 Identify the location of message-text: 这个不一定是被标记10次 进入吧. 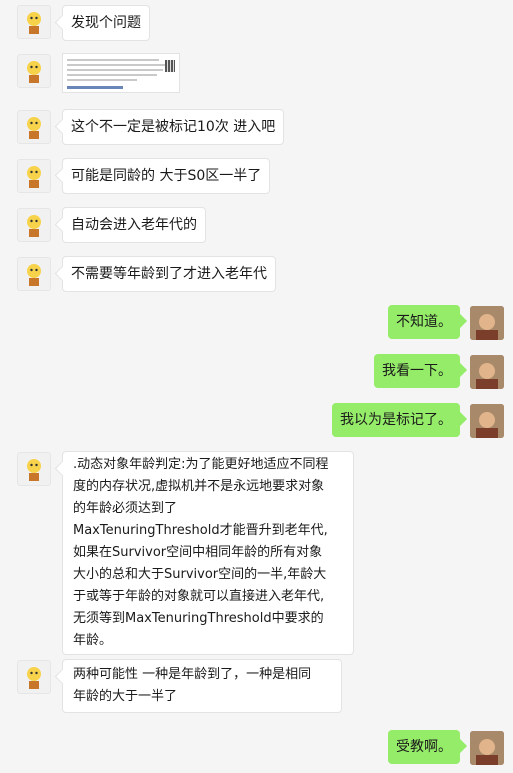
(173, 127).